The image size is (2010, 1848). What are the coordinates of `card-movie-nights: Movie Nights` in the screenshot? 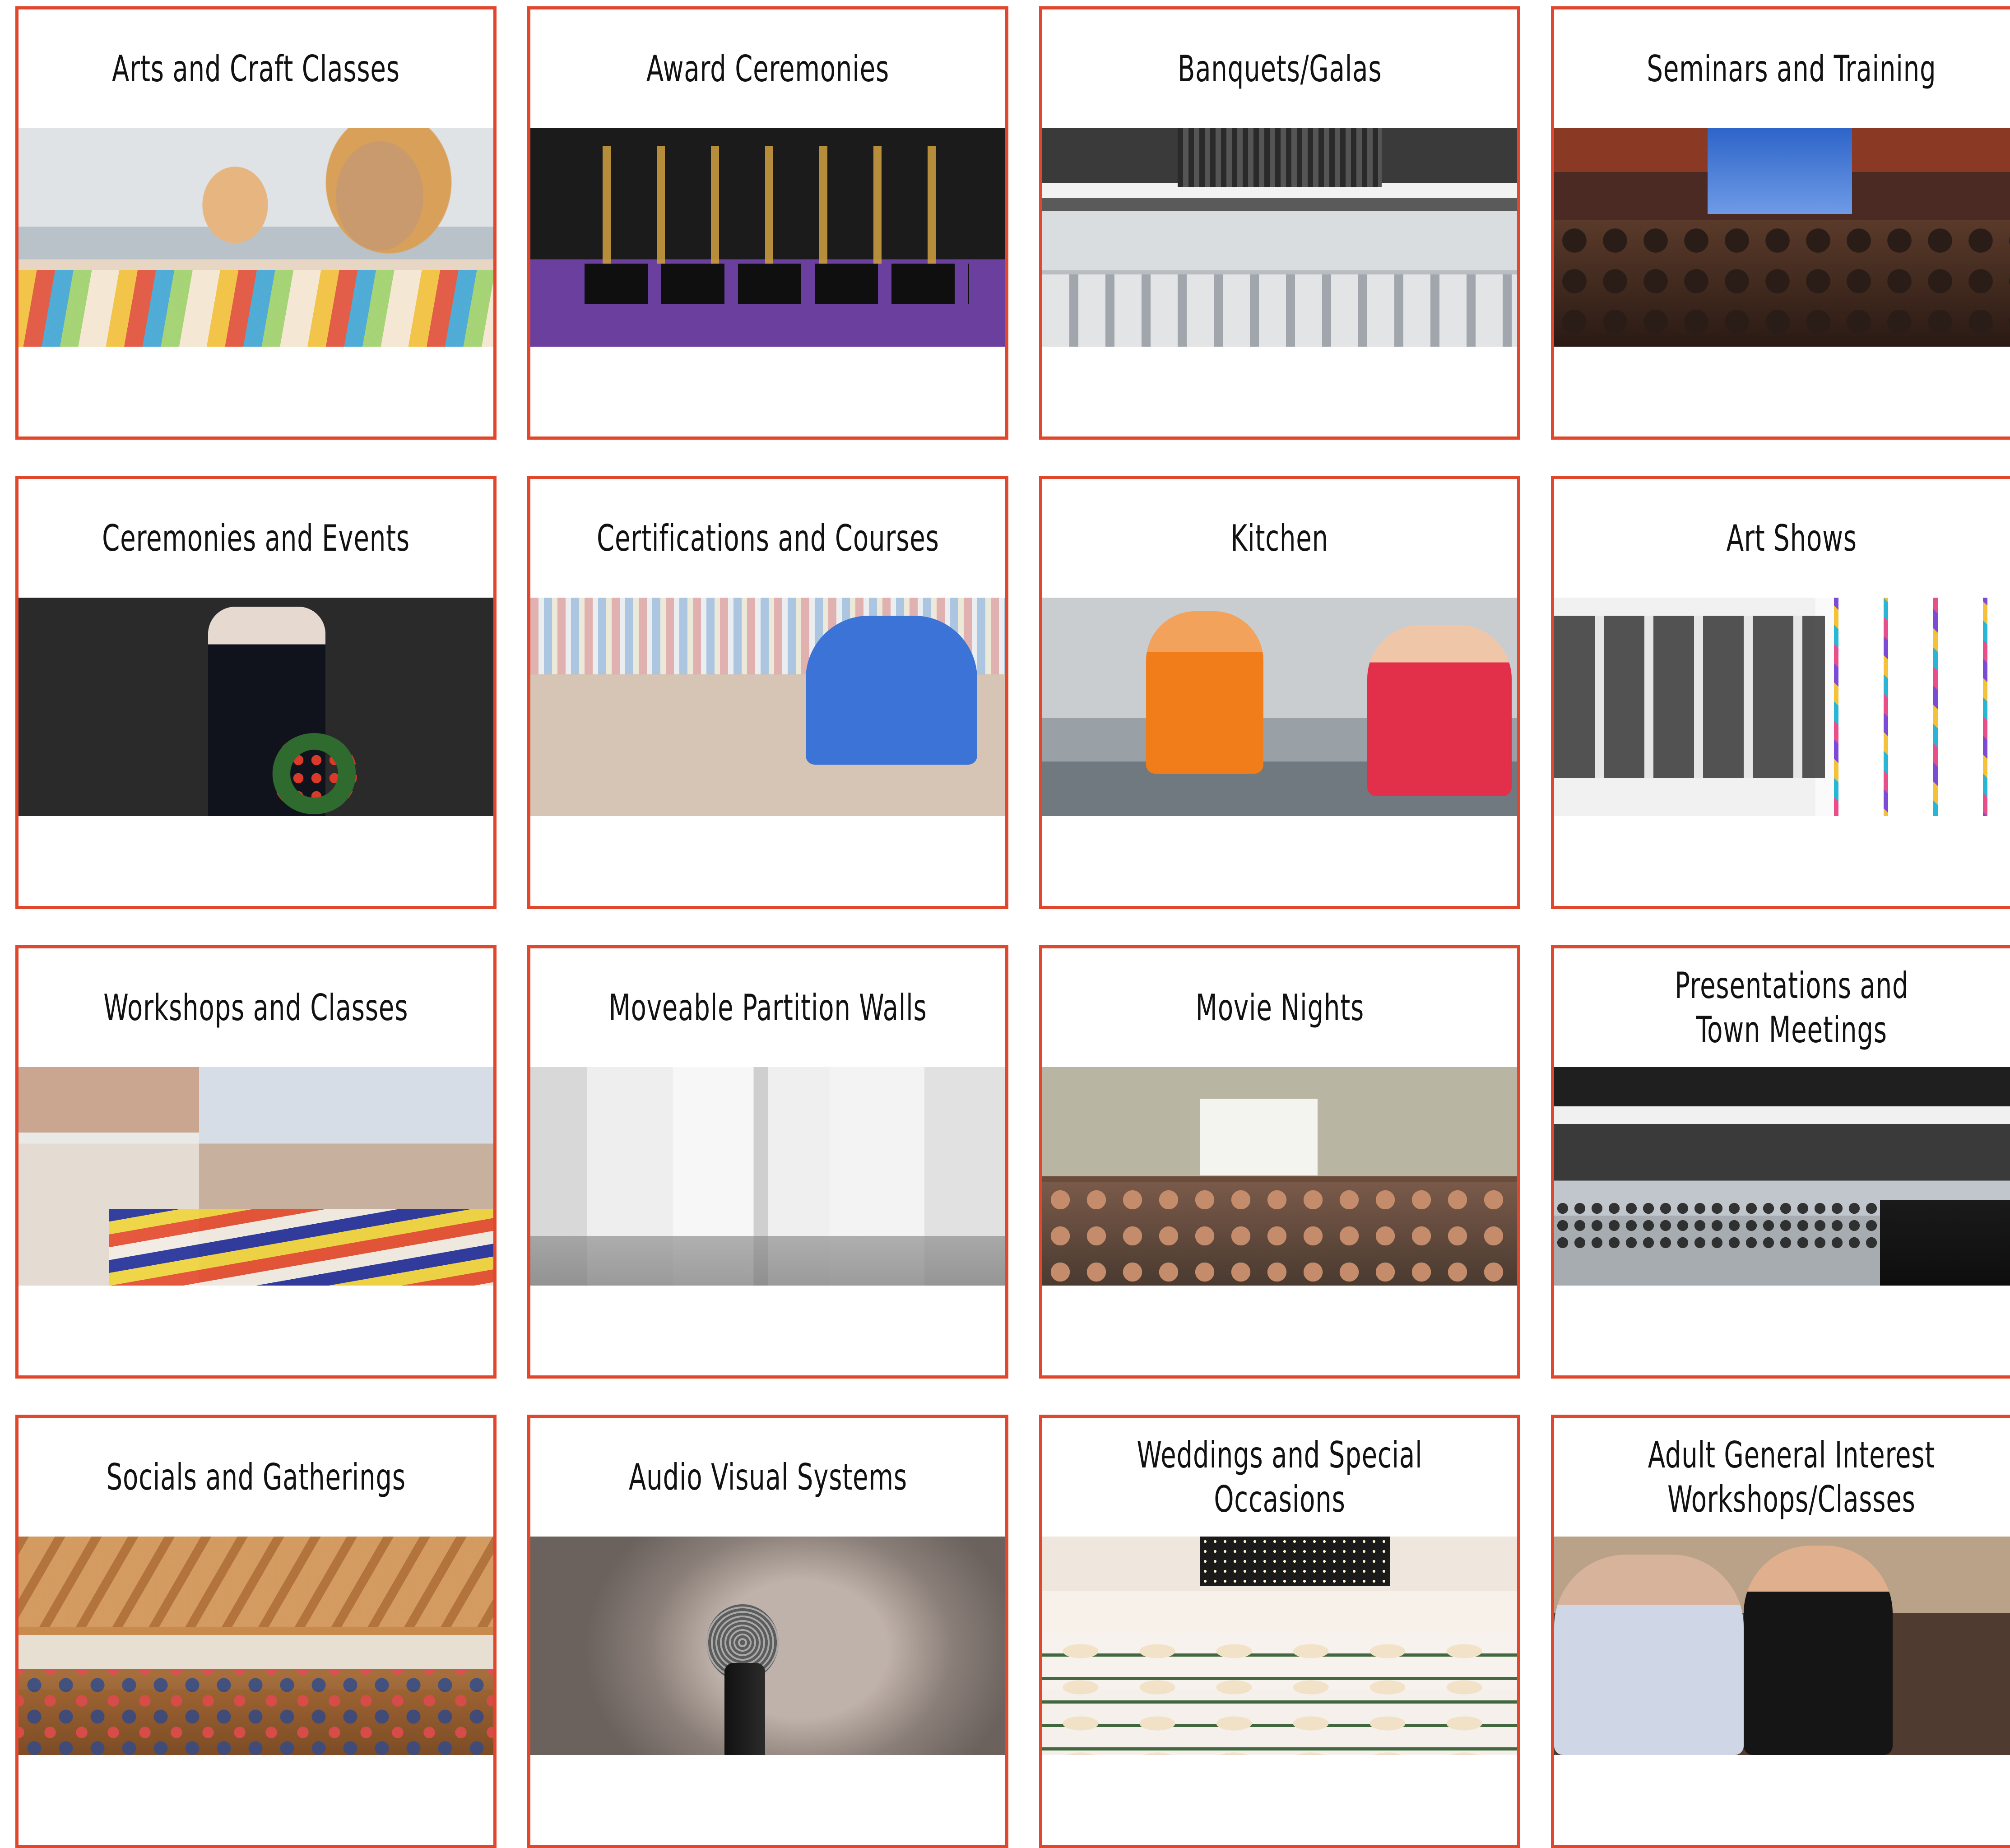 It's located at (1279, 1162).